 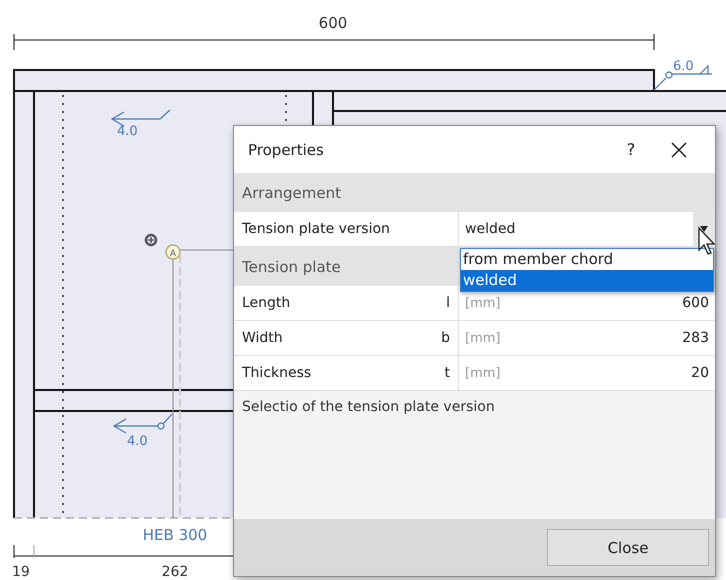 What do you see at coordinates (316, 229) in the screenshot?
I see `property-label: Tension plate version` at bounding box center [316, 229].